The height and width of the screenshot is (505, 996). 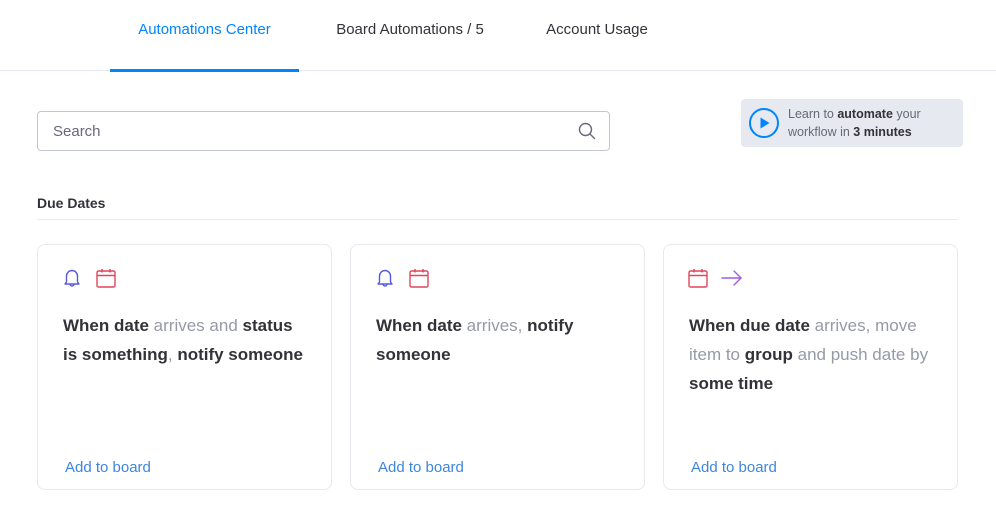 I want to click on search-input, so click(x=307, y=131).